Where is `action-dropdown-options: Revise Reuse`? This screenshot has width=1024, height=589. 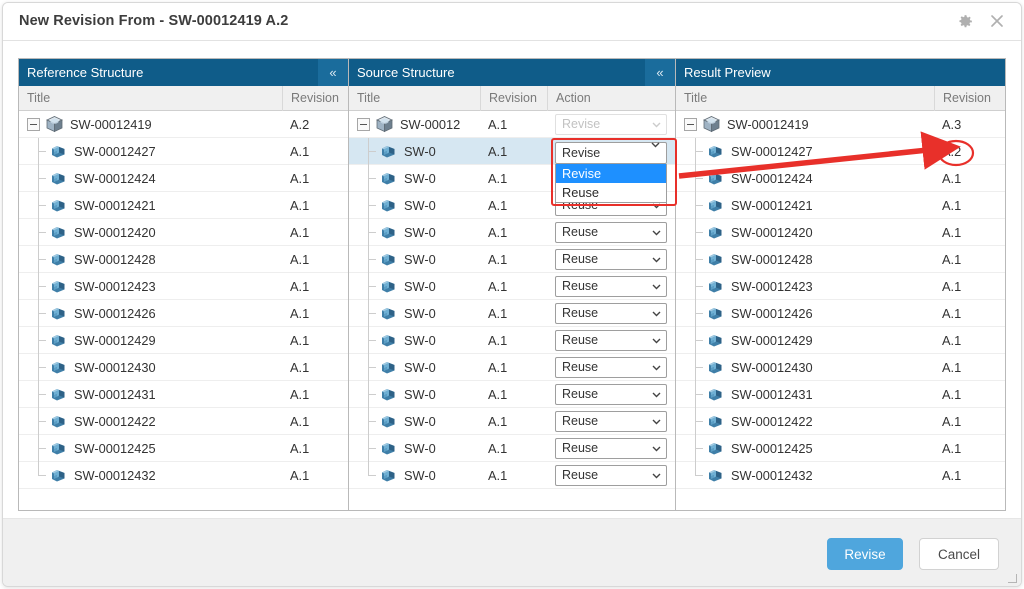
action-dropdown-options: Revise Reuse is located at coordinates (611, 183).